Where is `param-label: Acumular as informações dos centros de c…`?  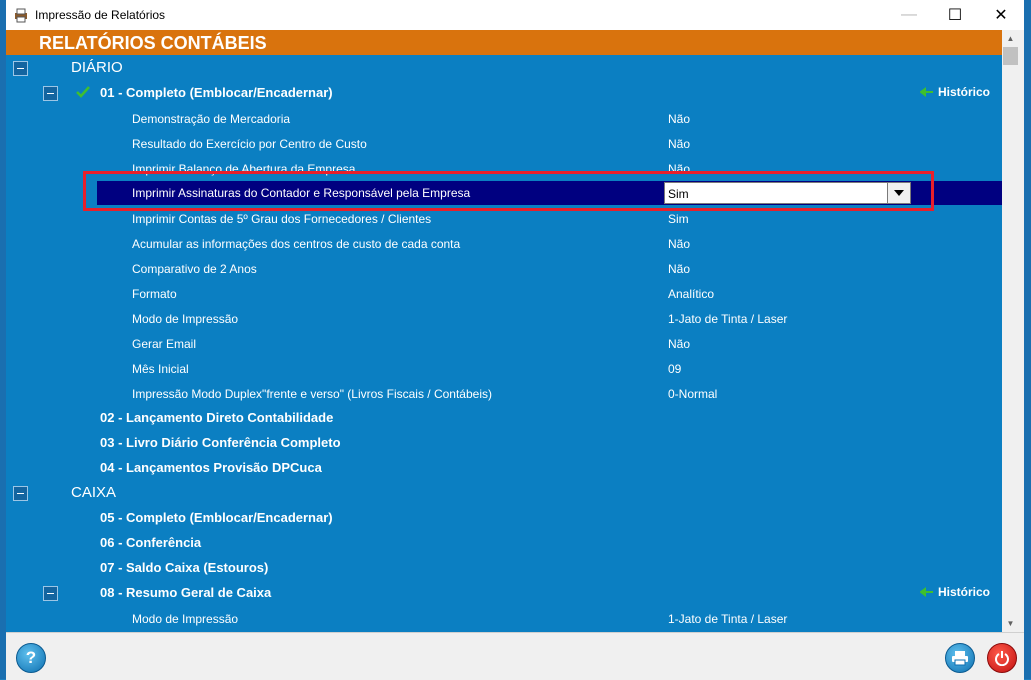
param-label: Acumular as informações dos centros de c… is located at coordinates (296, 244).